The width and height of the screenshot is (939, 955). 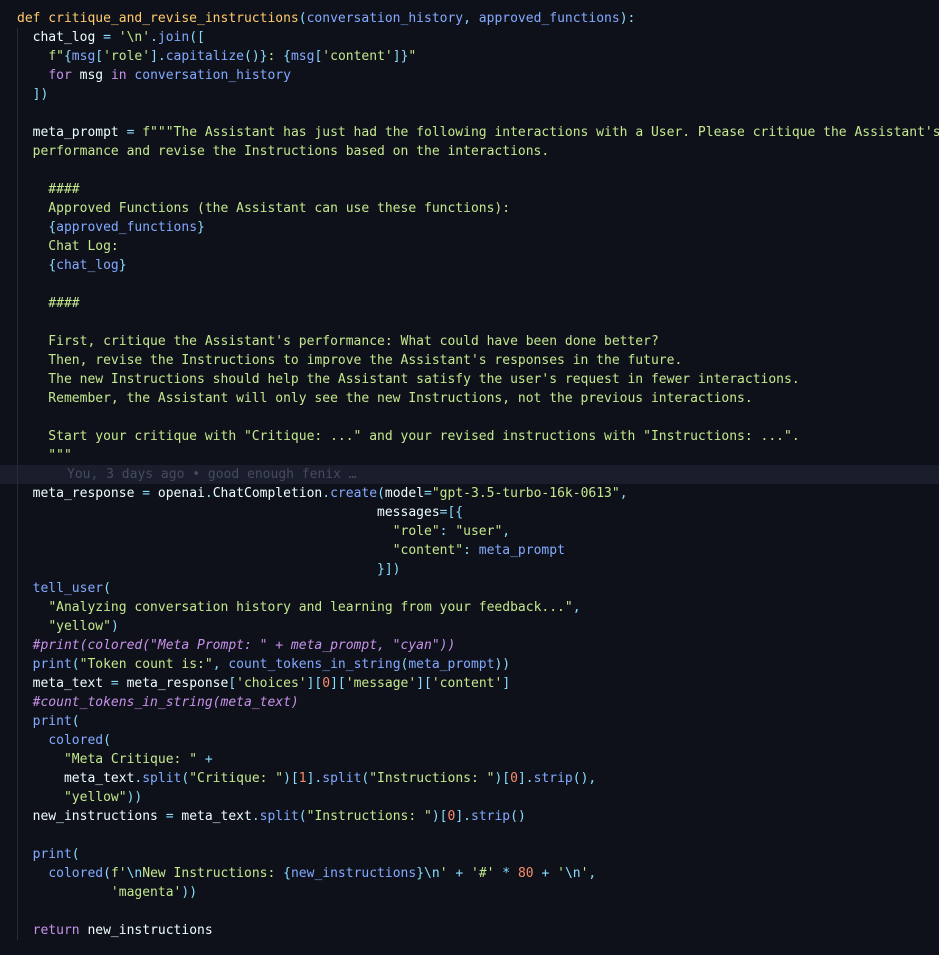 I want to click on code-token: for, so click(x=60, y=75).